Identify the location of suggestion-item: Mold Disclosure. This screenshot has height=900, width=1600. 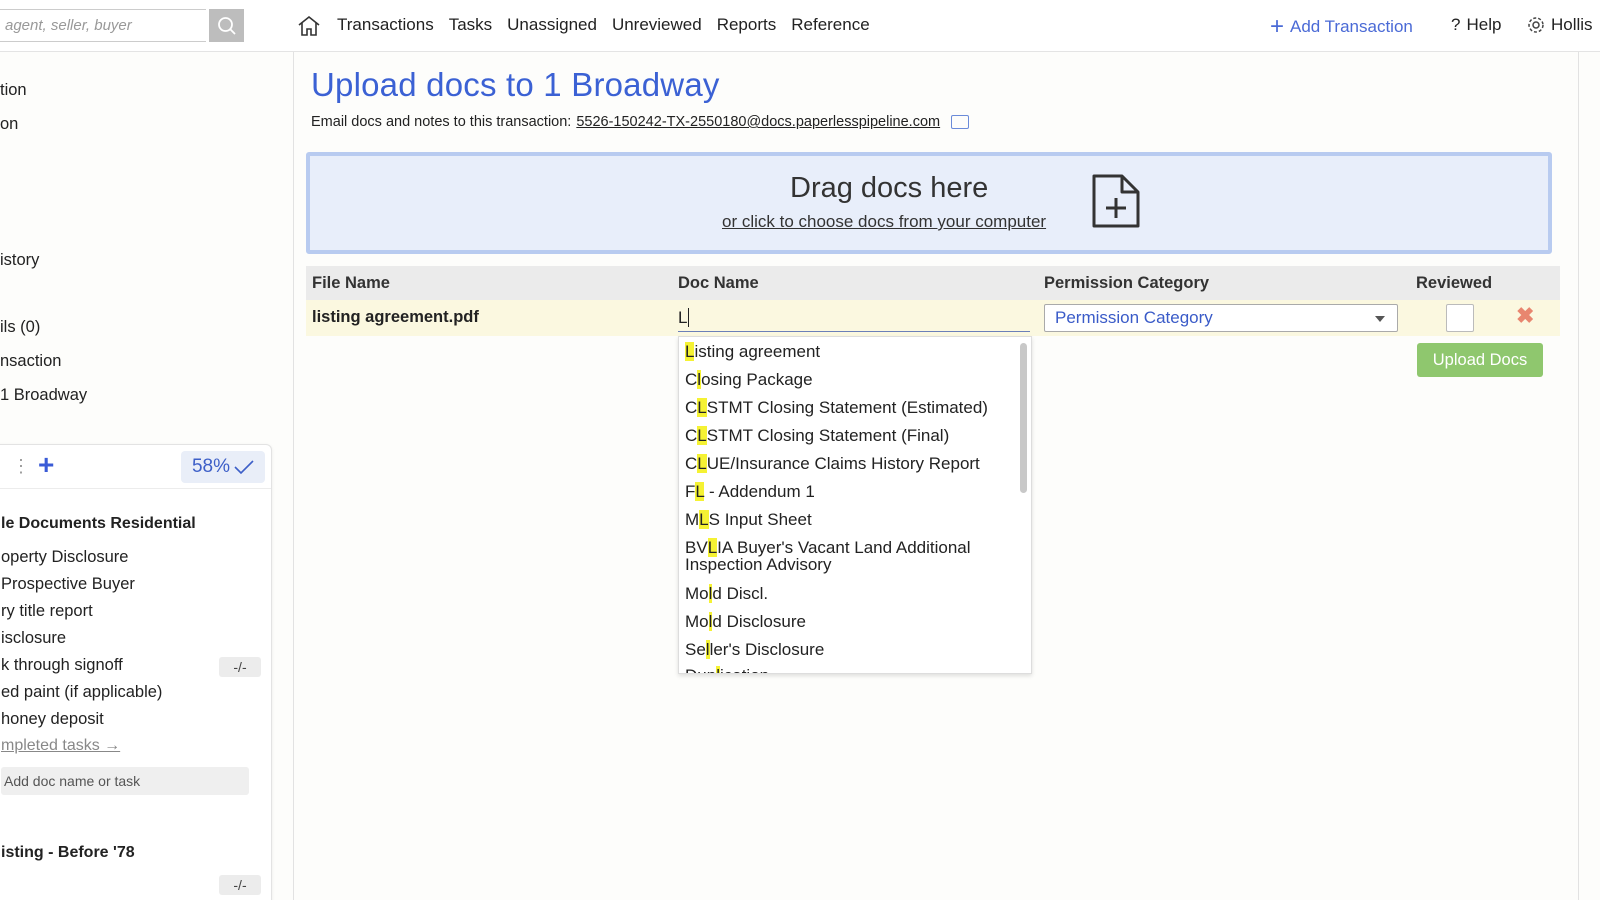
(845, 621).